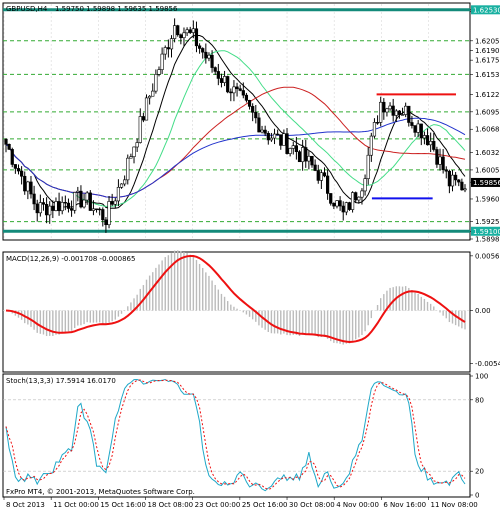 The image size is (500, 510). What do you see at coordinates (70, 259) in the screenshot?
I see `macd-label: MACD(12,26,9) -0.001708 -0.000865` at bounding box center [70, 259].